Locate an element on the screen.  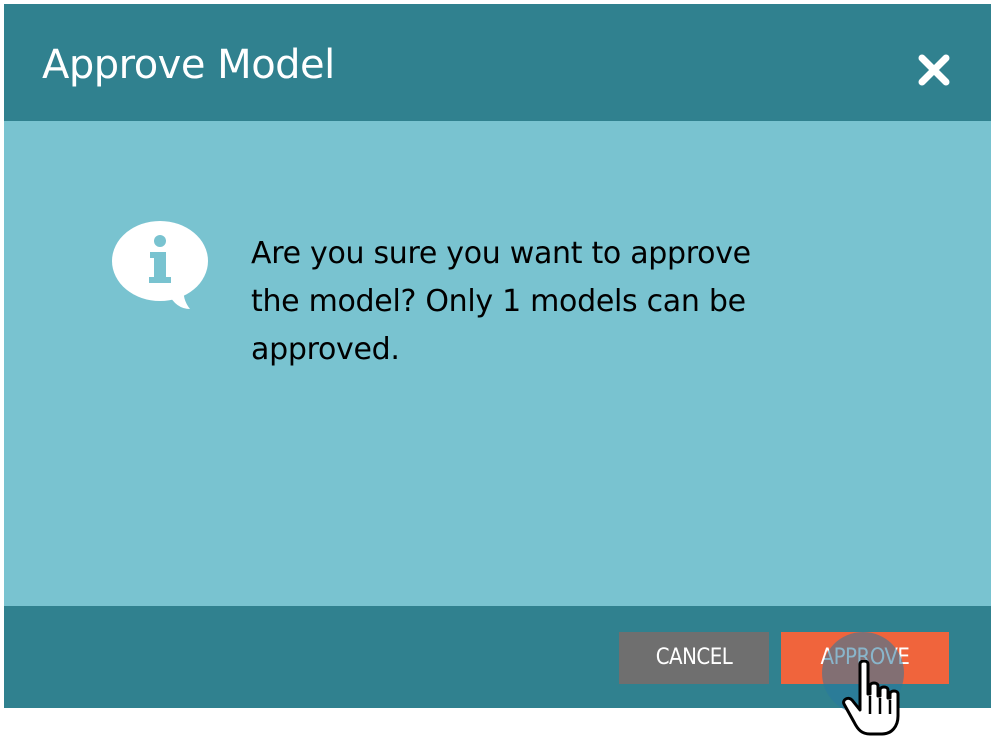
close-button is located at coordinates (934, 70).